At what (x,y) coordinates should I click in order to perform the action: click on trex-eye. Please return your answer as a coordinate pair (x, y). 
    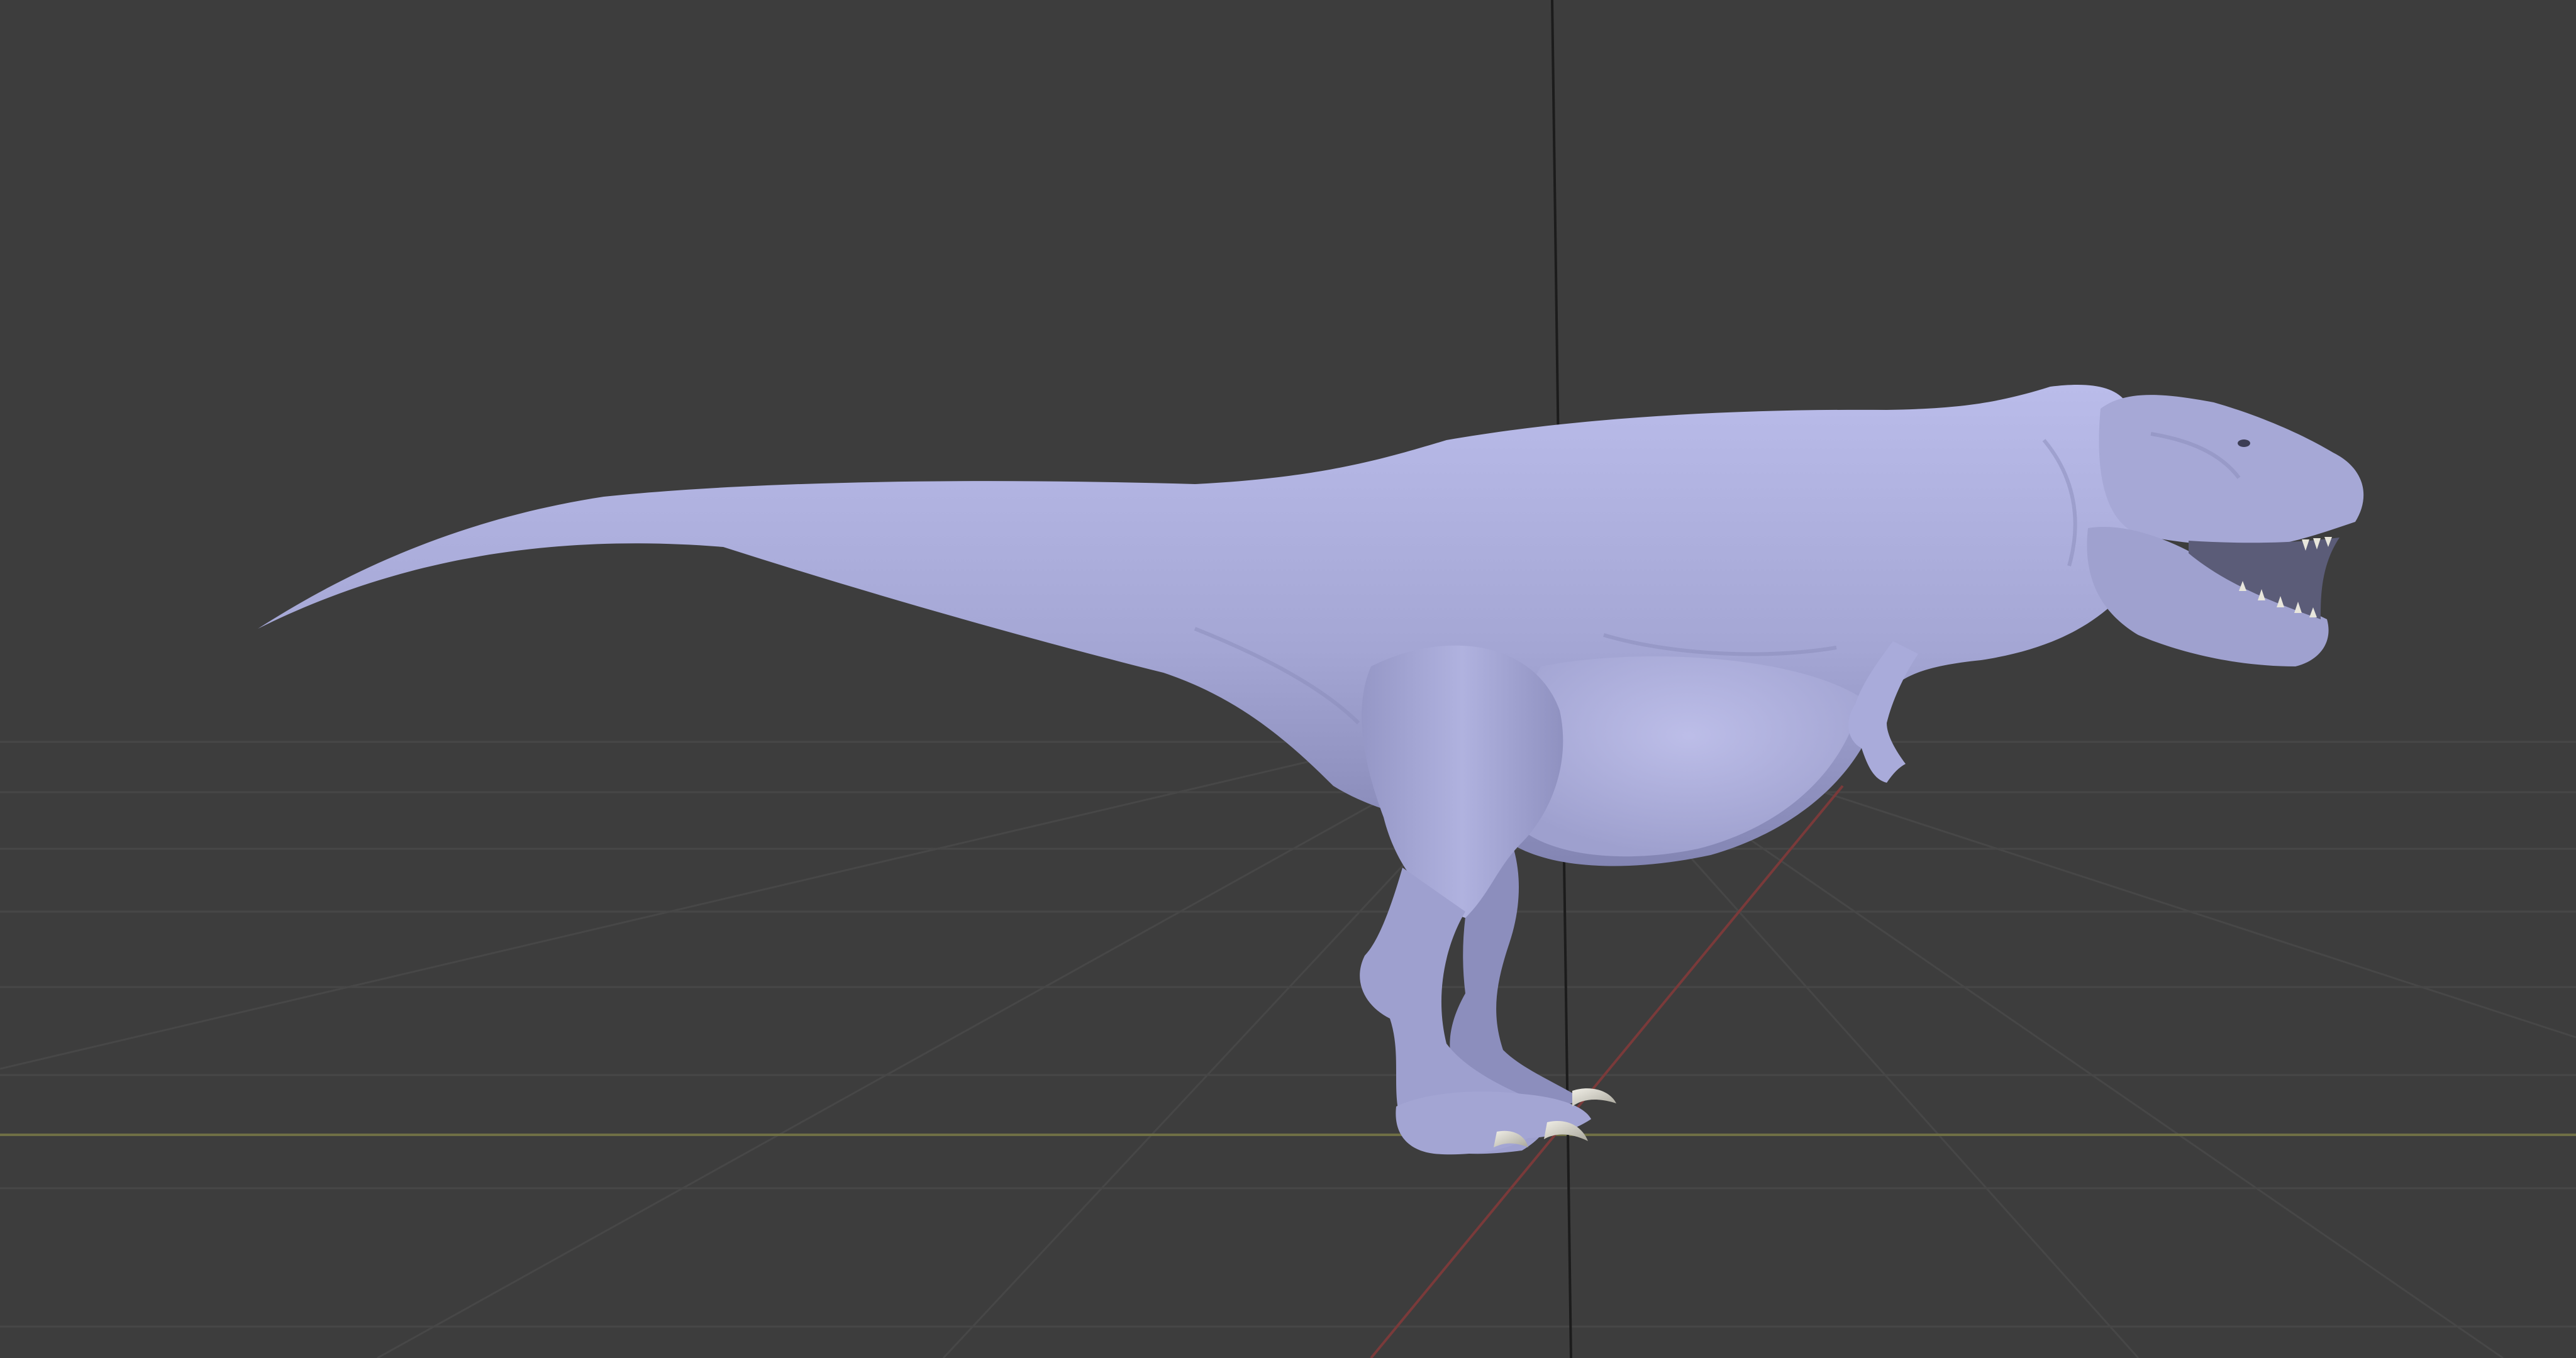
    Looking at the image, I should click on (2244, 443).